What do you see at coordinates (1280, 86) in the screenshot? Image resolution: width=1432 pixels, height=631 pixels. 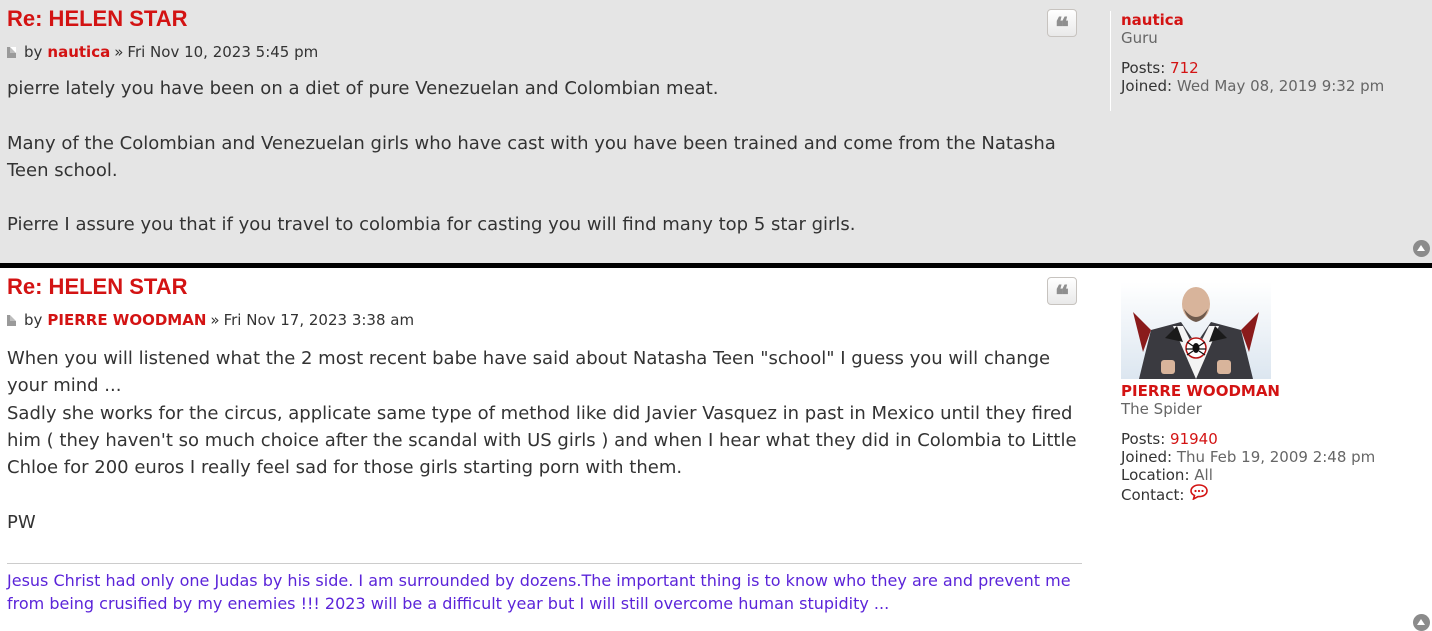 I see `joined-date: Wed May 08, 2019 9:32 pm` at bounding box center [1280, 86].